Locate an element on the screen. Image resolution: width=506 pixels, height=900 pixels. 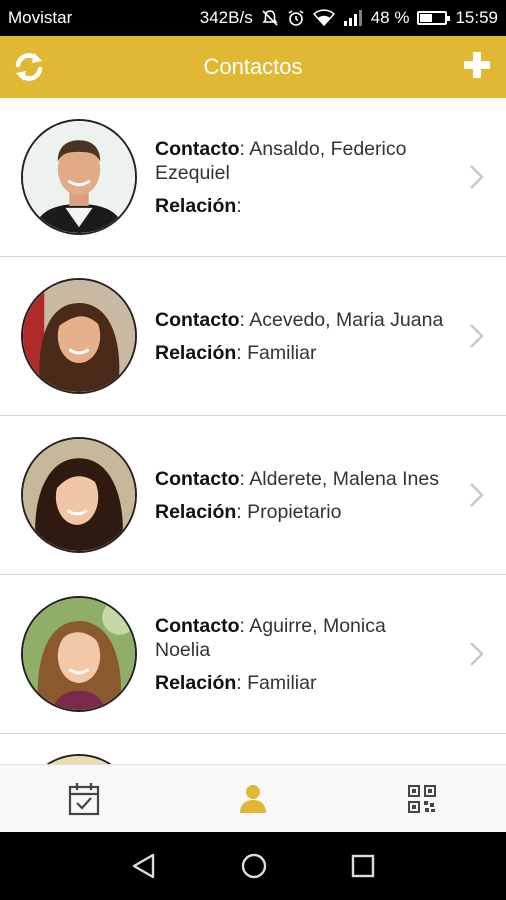
mute-icon is located at coordinates (270, 18).